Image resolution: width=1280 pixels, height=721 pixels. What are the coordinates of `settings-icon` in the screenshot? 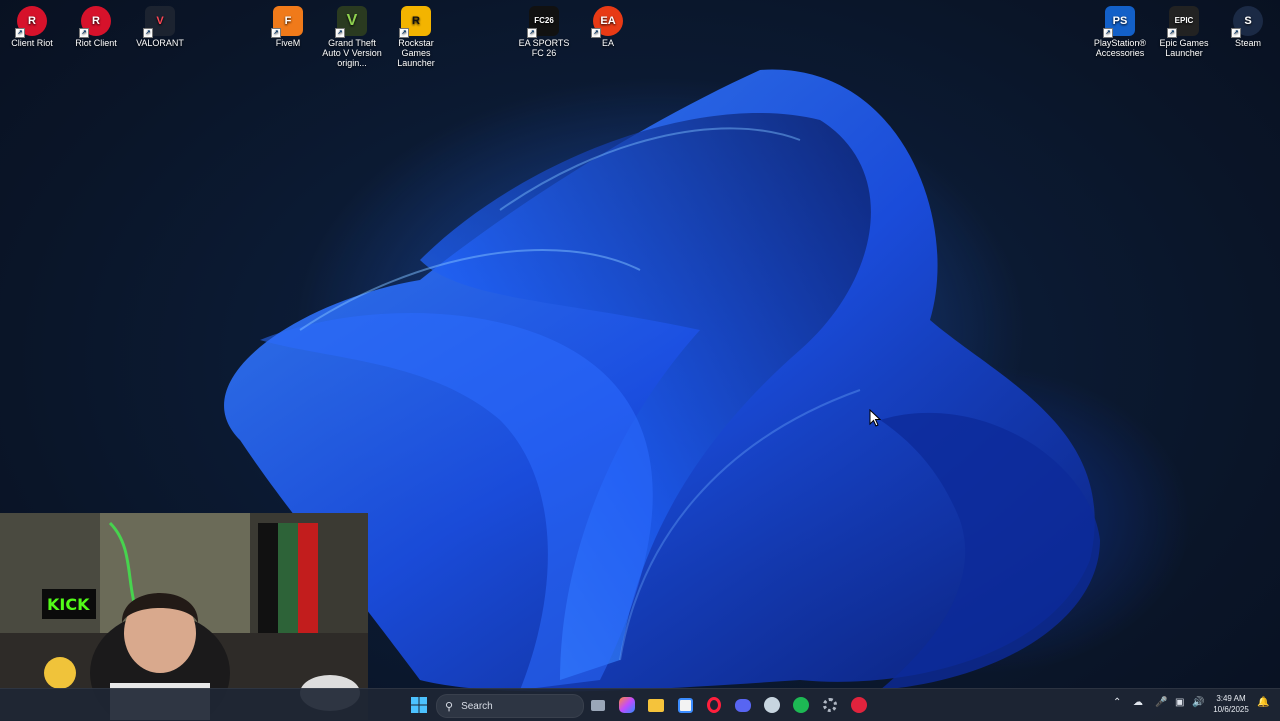 It's located at (830, 705).